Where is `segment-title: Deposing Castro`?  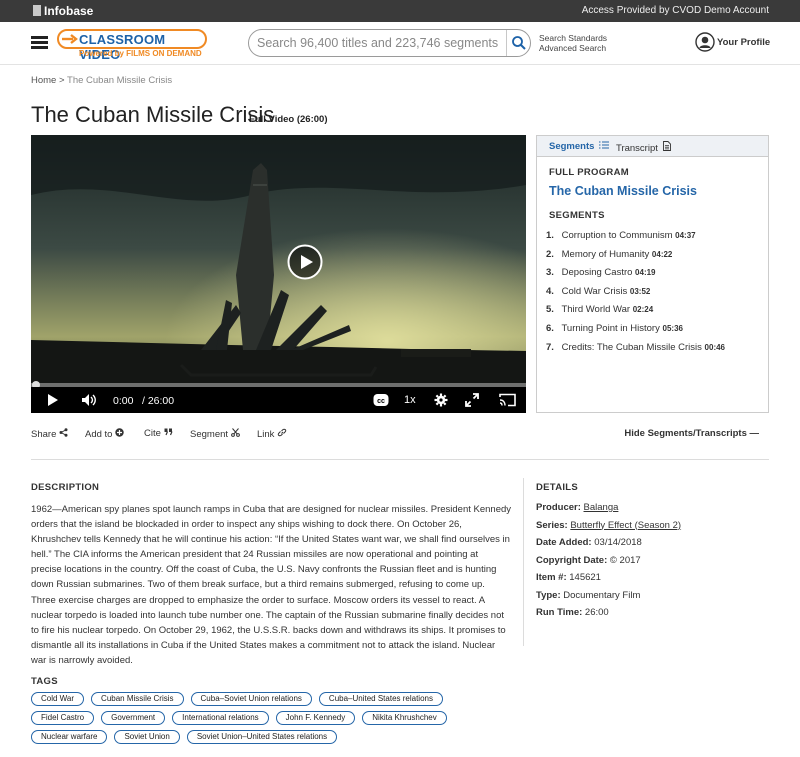
segment-title: Deposing Castro is located at coordinates (597, 273).